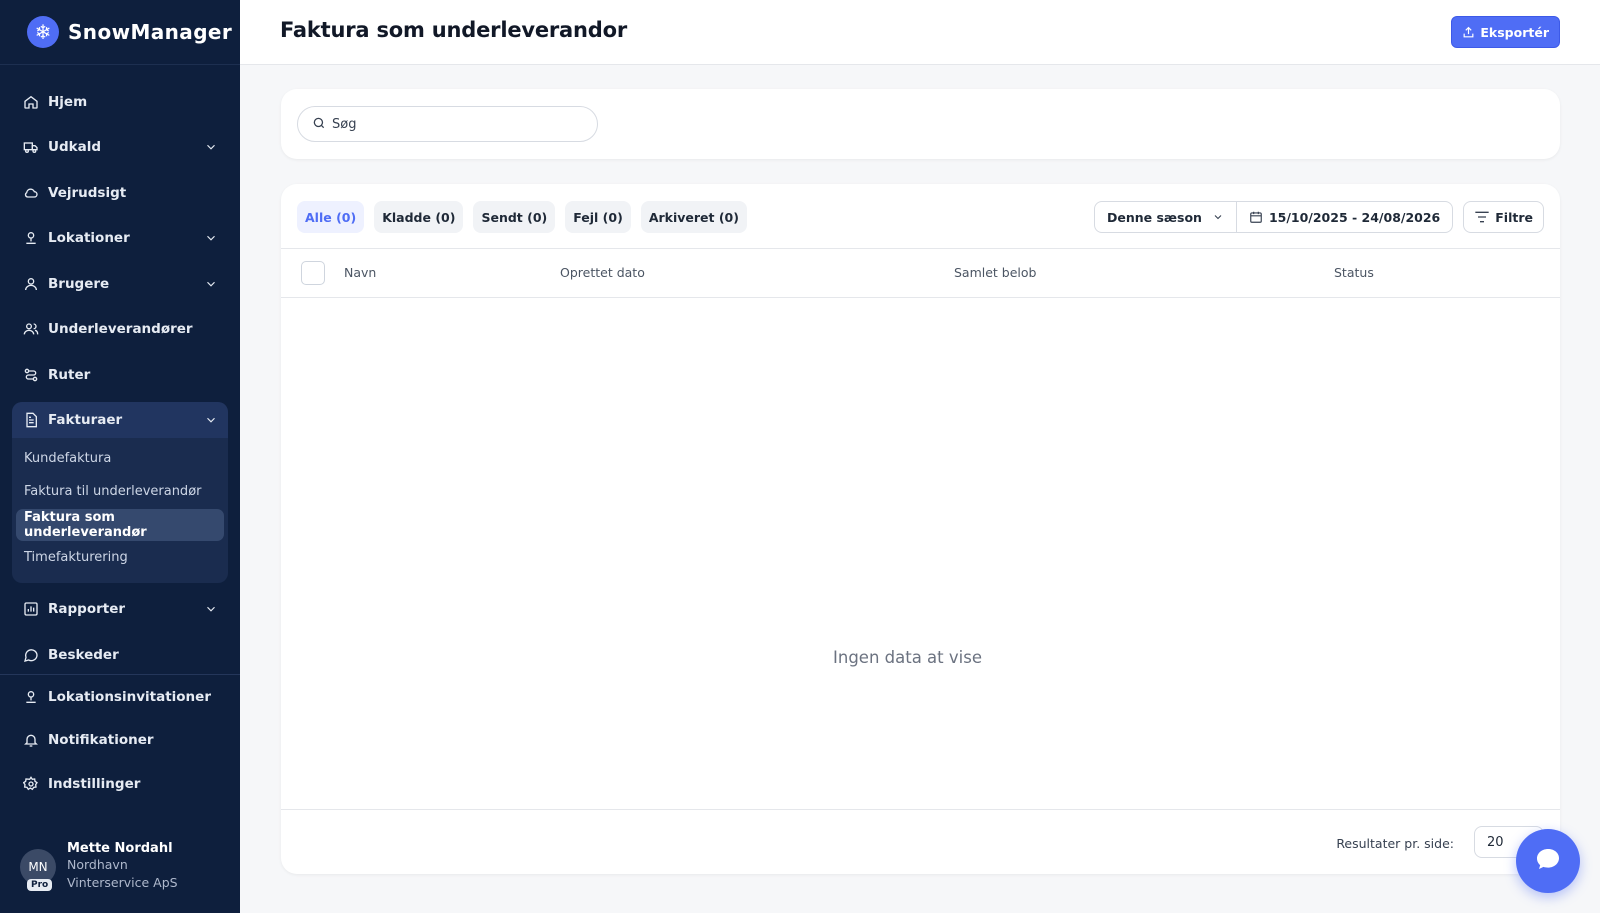 The image size is (1600, 913). Describe the element at coordinates (1468, 32) in the screenshot. I see `export-icon` at that location.